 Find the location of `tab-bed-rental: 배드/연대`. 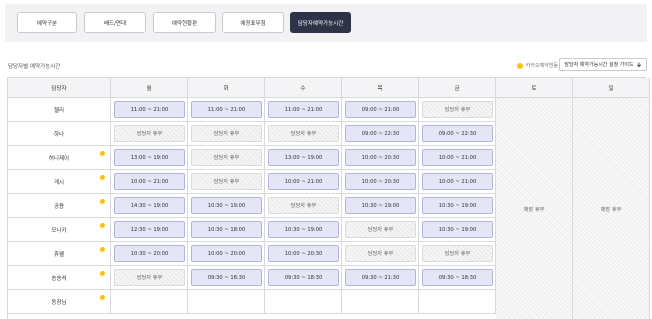

tab-bed-rental: 배드/연대 is located at coordinates (115, 22).